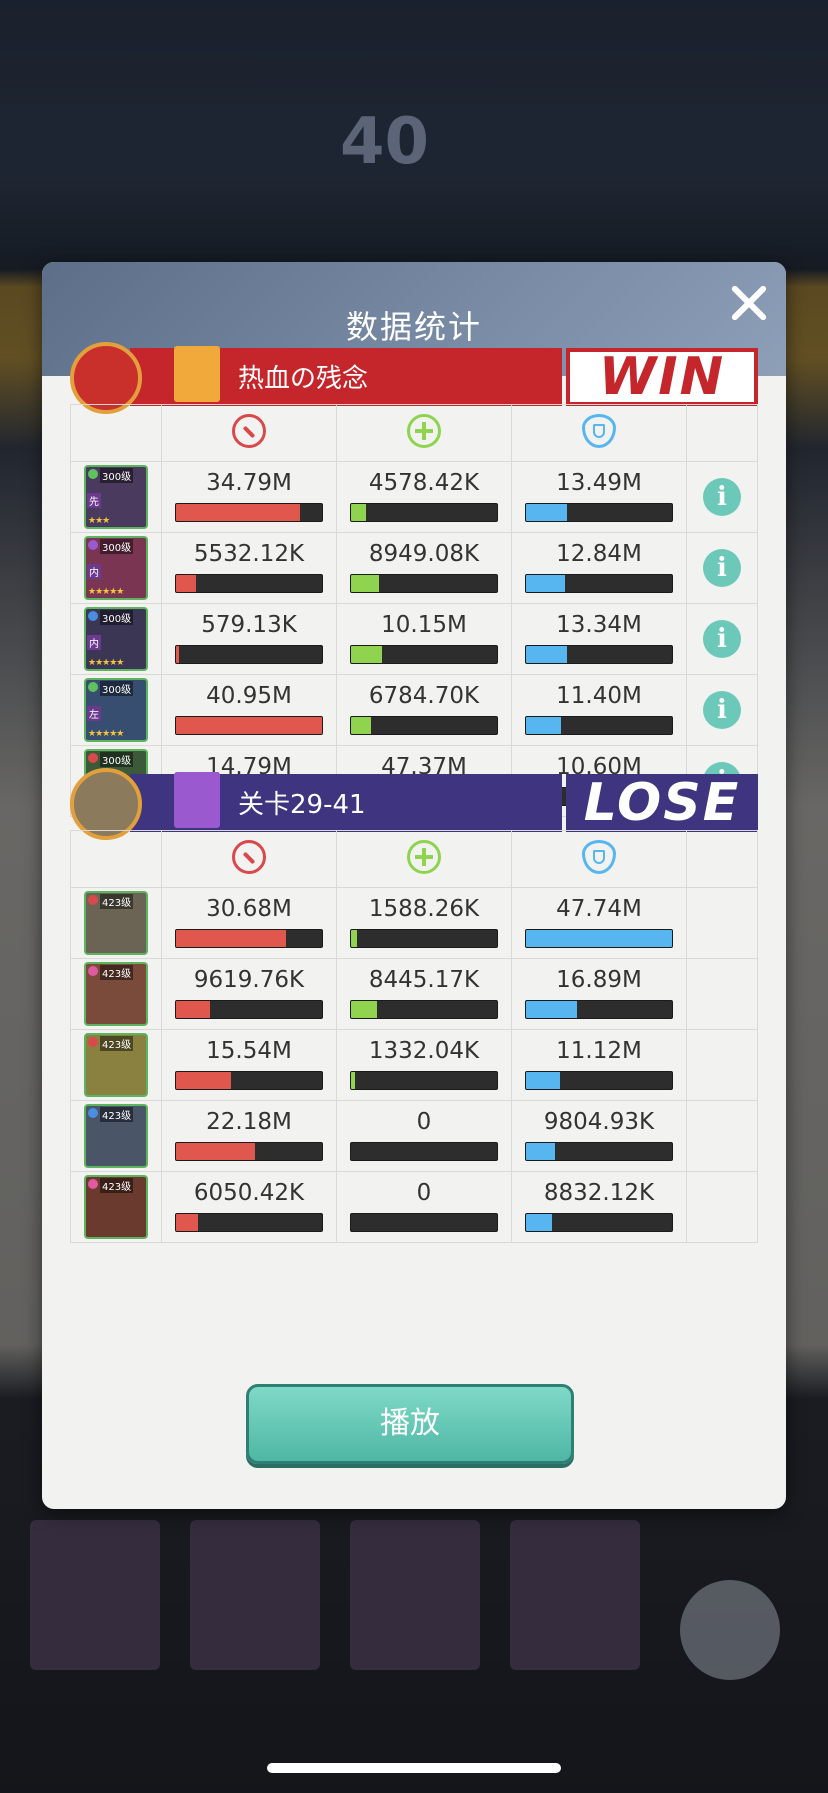  Describe the element at coordinates (662, 377) in the screenshot. I see `battle-result-badge: WIN` at that location.